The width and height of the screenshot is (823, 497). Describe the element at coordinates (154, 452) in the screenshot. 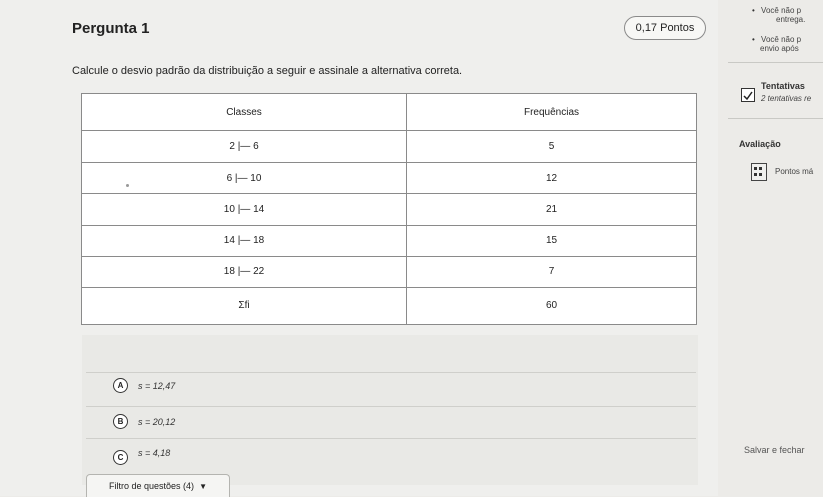

I see `option-text: s = 4,18` at that location.